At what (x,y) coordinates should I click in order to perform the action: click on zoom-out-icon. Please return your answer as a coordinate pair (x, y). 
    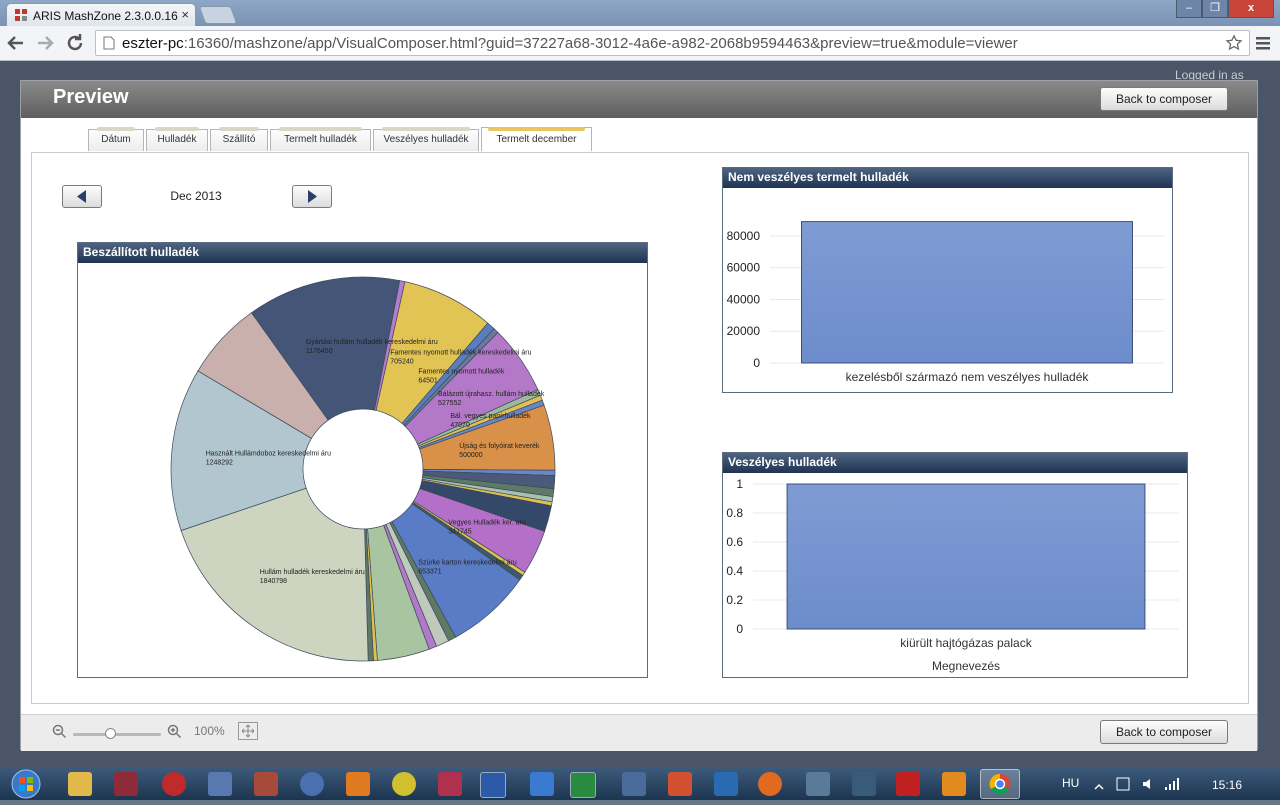
    Looking at the image, I should click on (60, 734).